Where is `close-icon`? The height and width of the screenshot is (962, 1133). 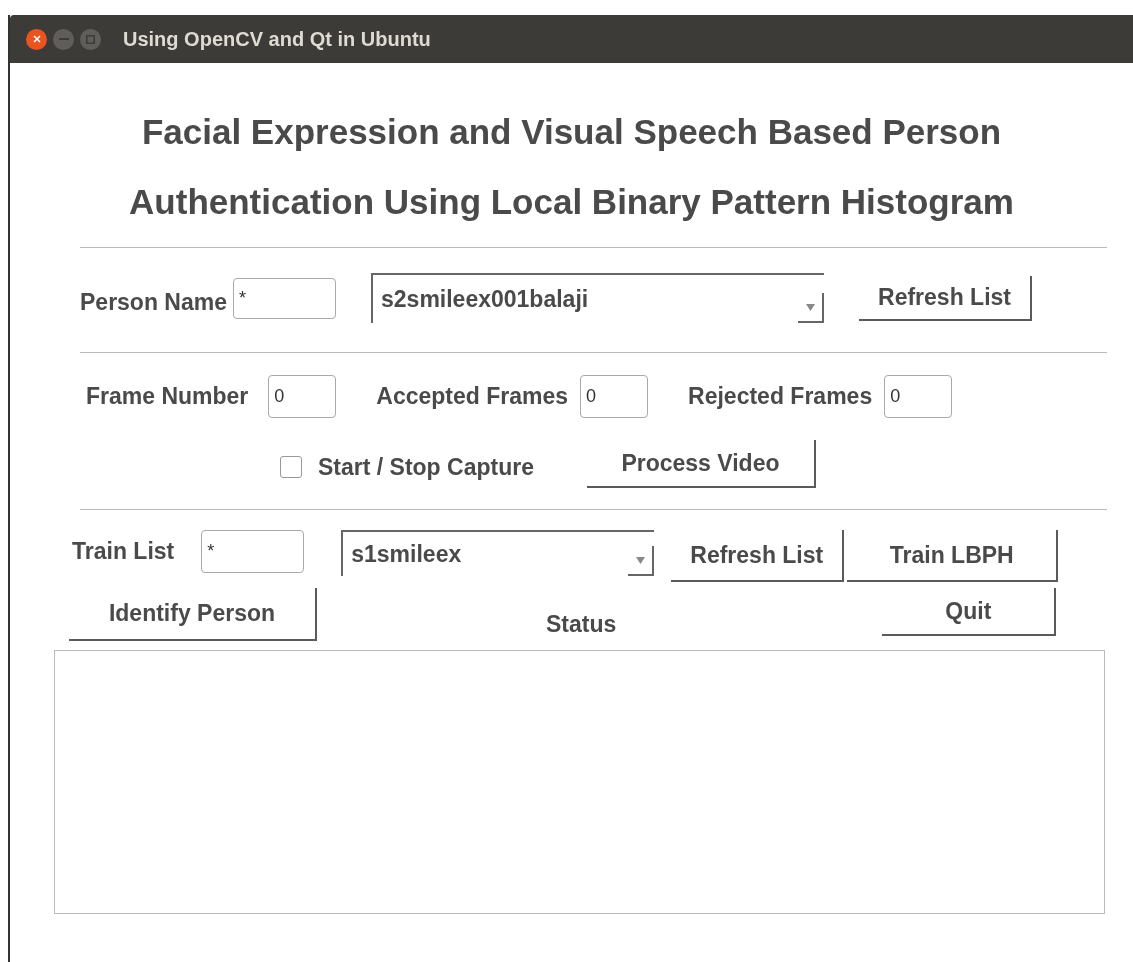
close-icon is located at coordinates (36, 39).